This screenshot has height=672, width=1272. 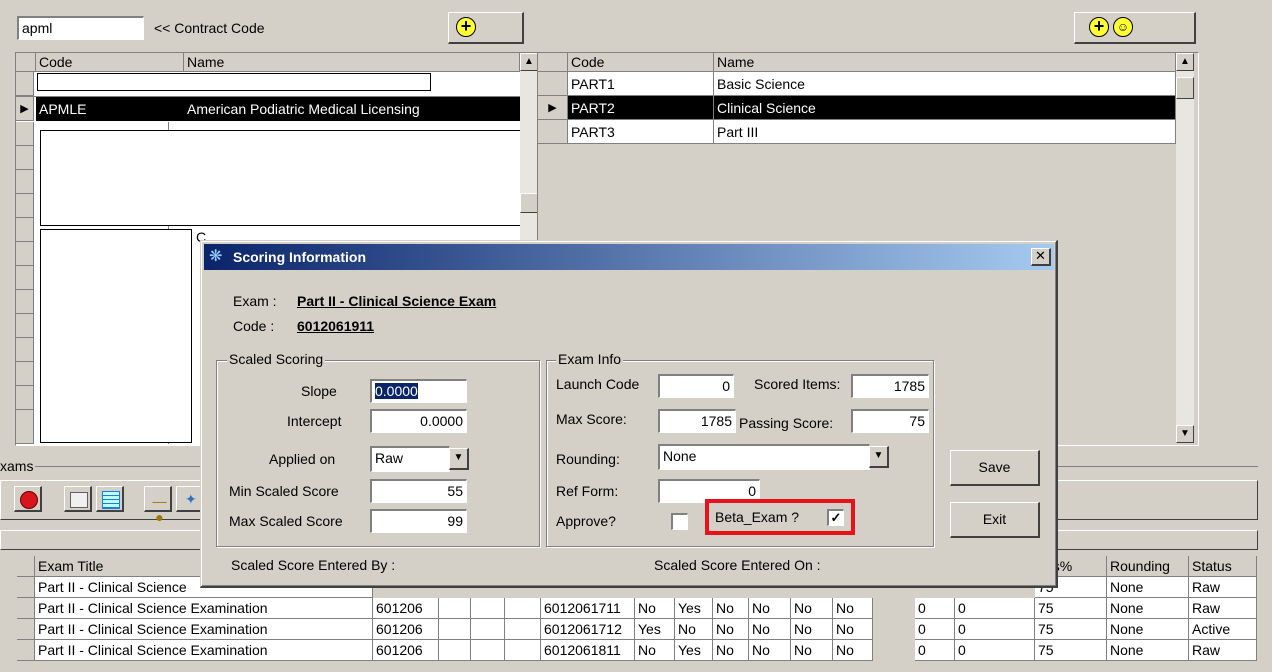 What do you see at coordinates (835, 517) in the screenshot?
I see `beta-exam-checkbox: ✓` at bounding box center [835, 517].